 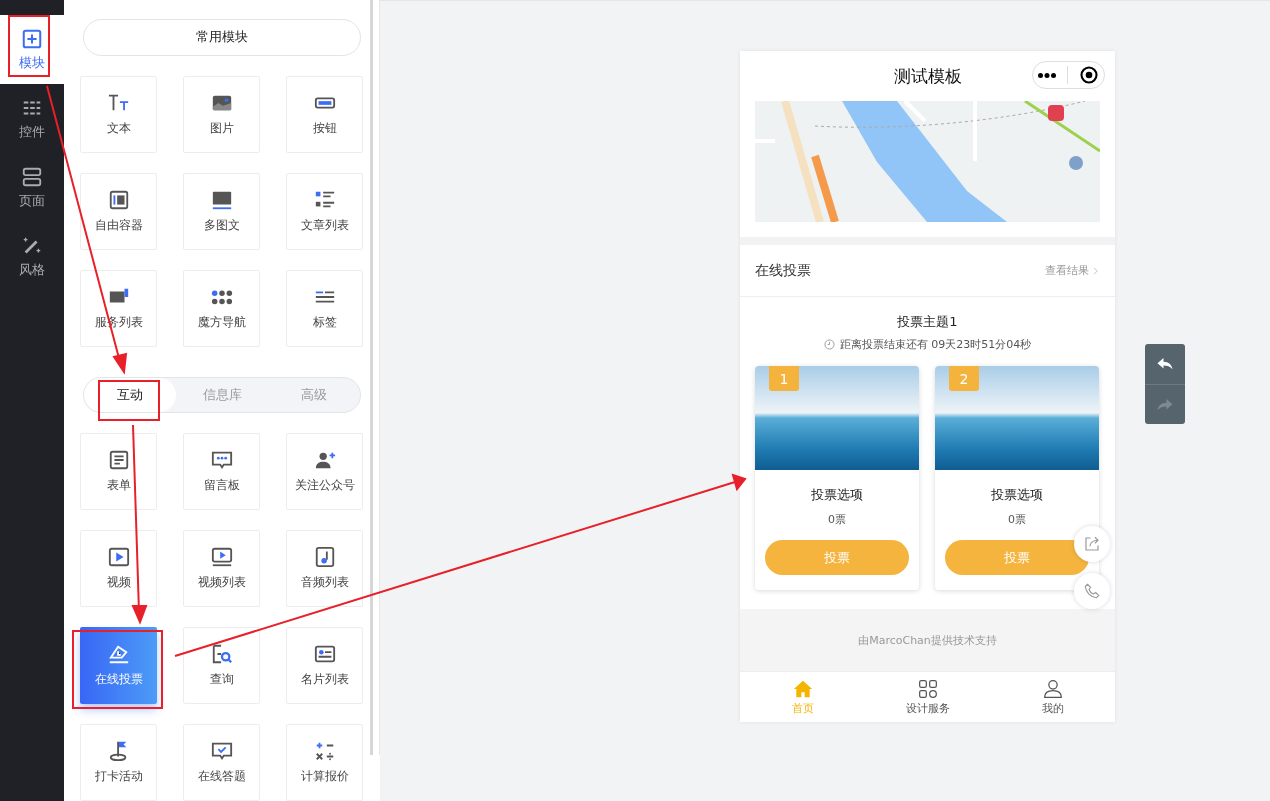 What do you see at coordinates (964, 378) in the screenshot?
I see `rank-badge: 2` at bounding box center [964, 378].